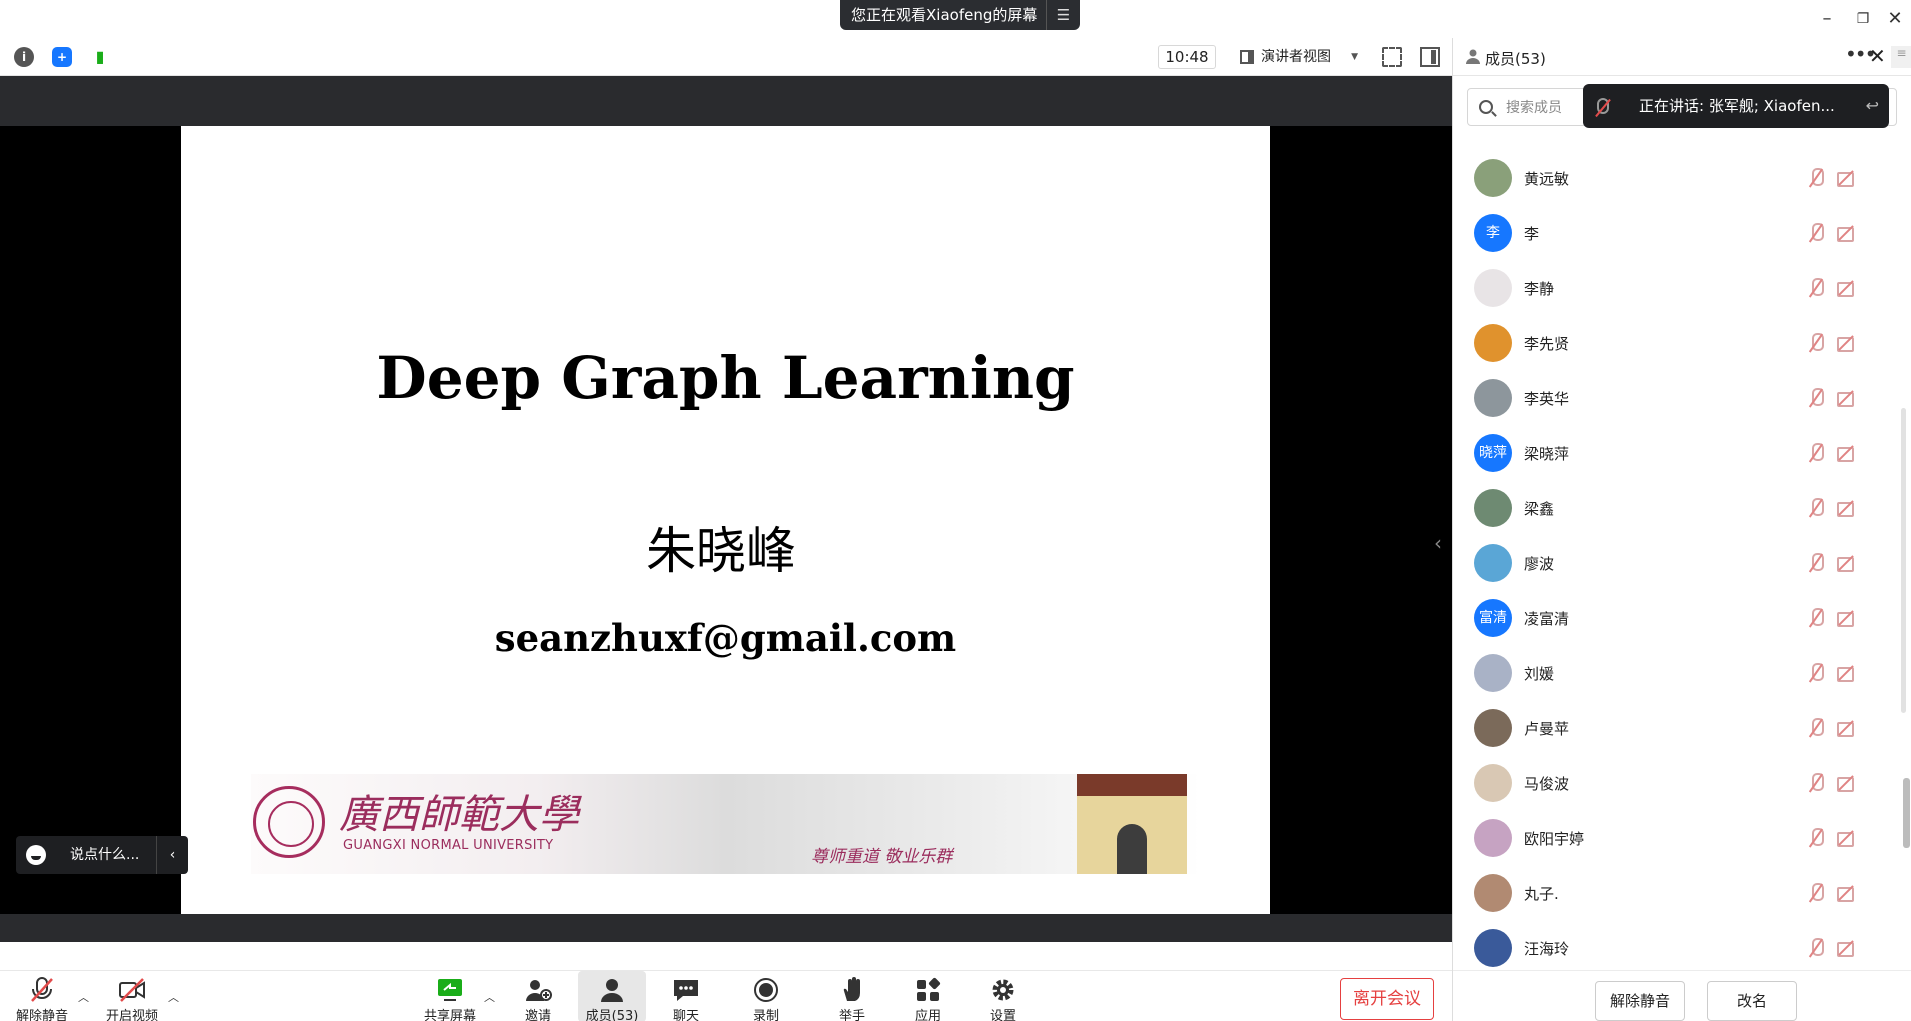 Image resolution: width=1911 pixels, height=1021 pixels. Describe the element at coordinates (1682, 399) in the screenshot. I see `member-row: 李英华` at that location.